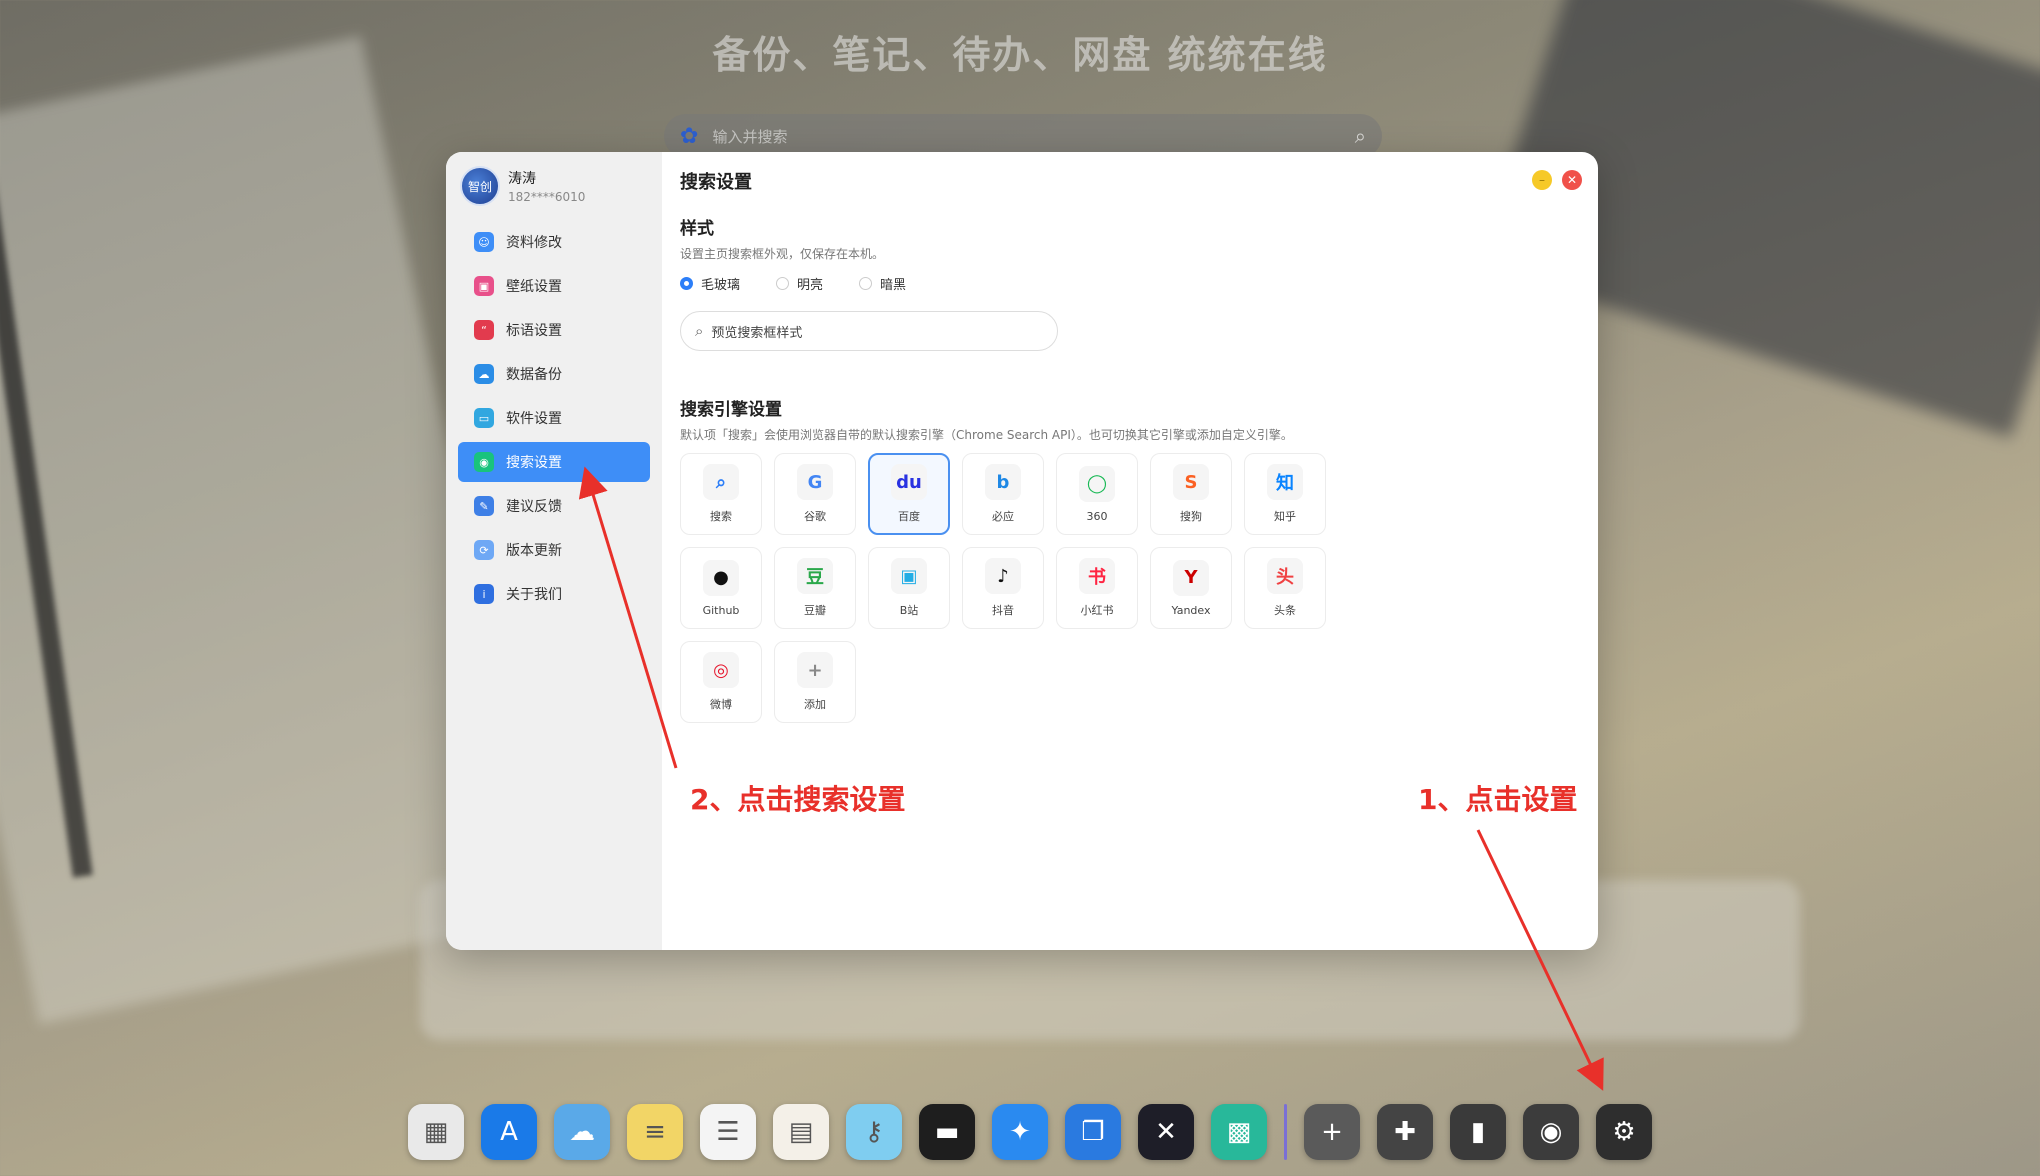  I want to click on files-icon: ❐, so click(1093, 1132).